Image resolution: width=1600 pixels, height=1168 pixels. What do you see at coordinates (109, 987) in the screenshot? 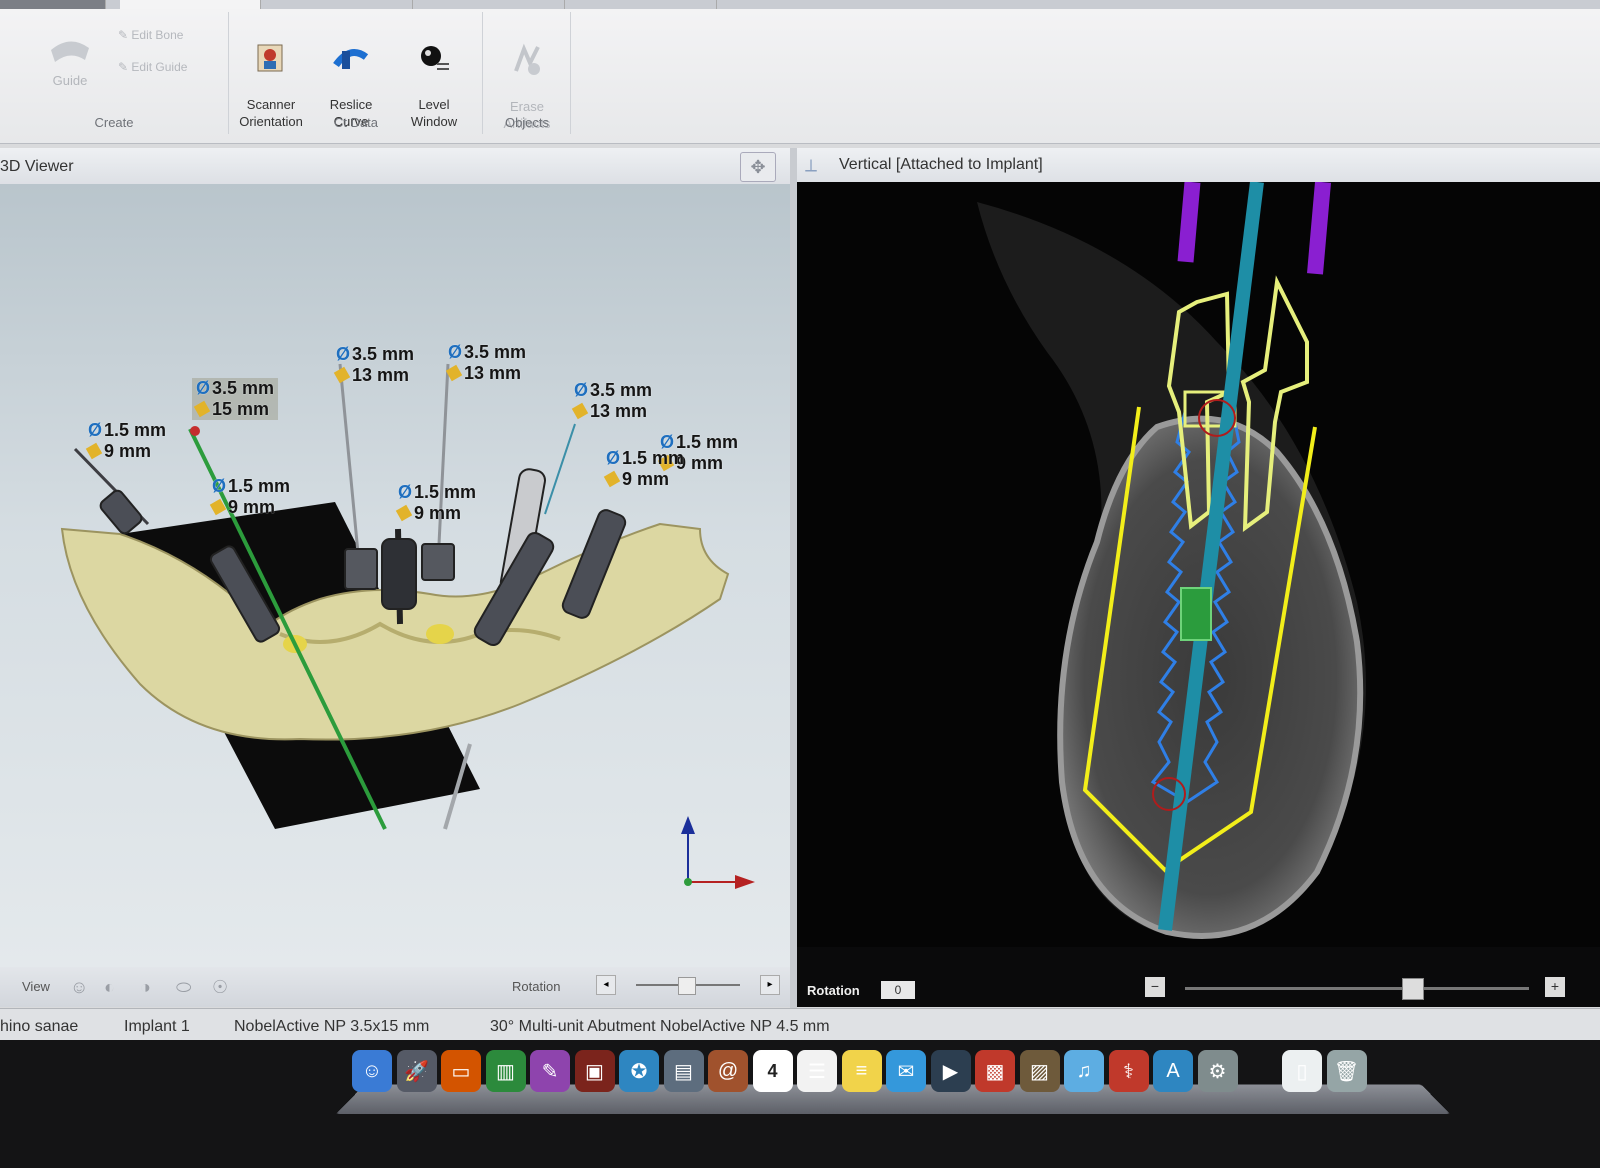
I see `skull-left-icon: ◐` at bounding box center [109, 987].